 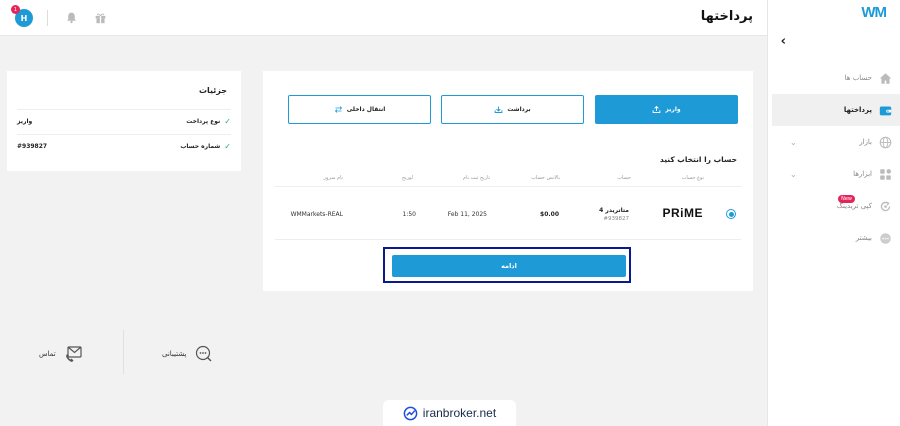 I want to click on column-header: نام سرور, so click(x=333, y=178).